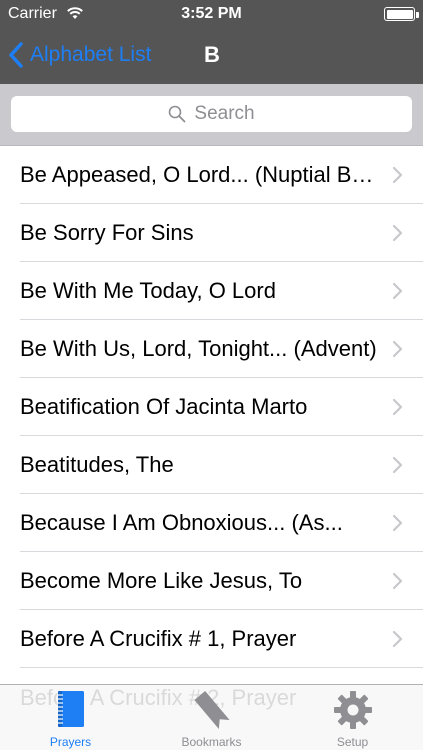  I want to click on list-item-label: Be Sorry For Sins, so click(107, 232).